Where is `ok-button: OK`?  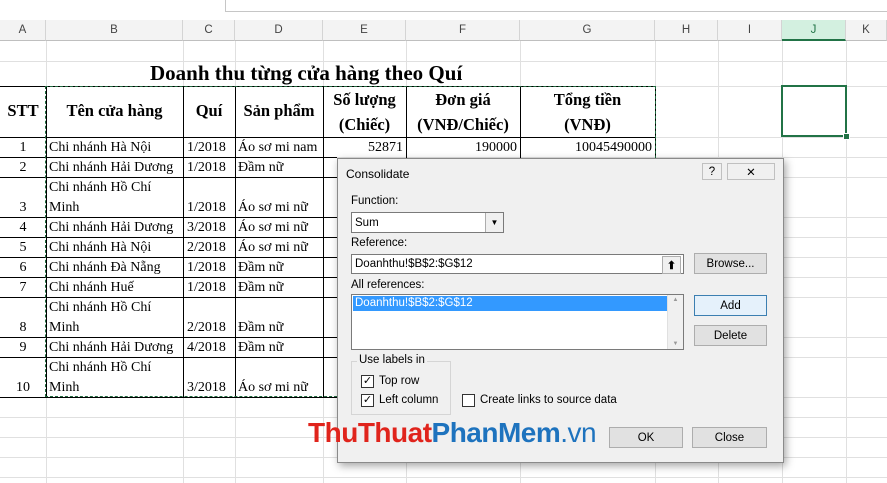
ok-button: OK is located at coordinates (646, 437).